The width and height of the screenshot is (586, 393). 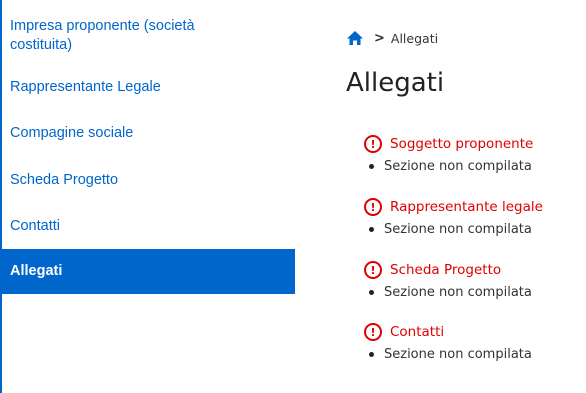 I want to click on section-title: Contatti, so click(x=417, y=332).